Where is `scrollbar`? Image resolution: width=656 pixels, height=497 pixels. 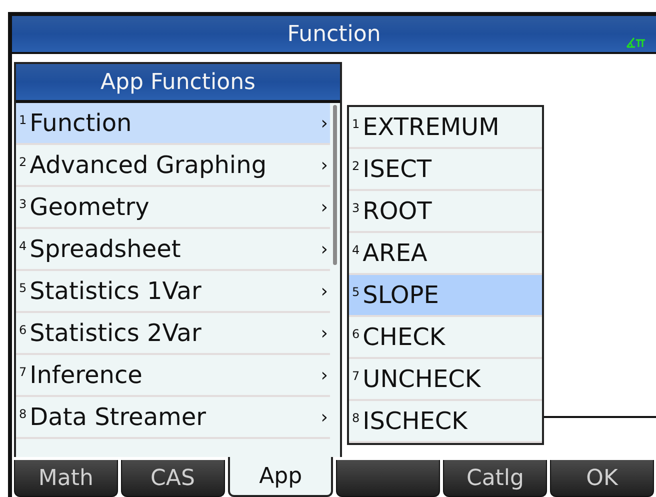
scrollbar is located at coordinates (335, 185).